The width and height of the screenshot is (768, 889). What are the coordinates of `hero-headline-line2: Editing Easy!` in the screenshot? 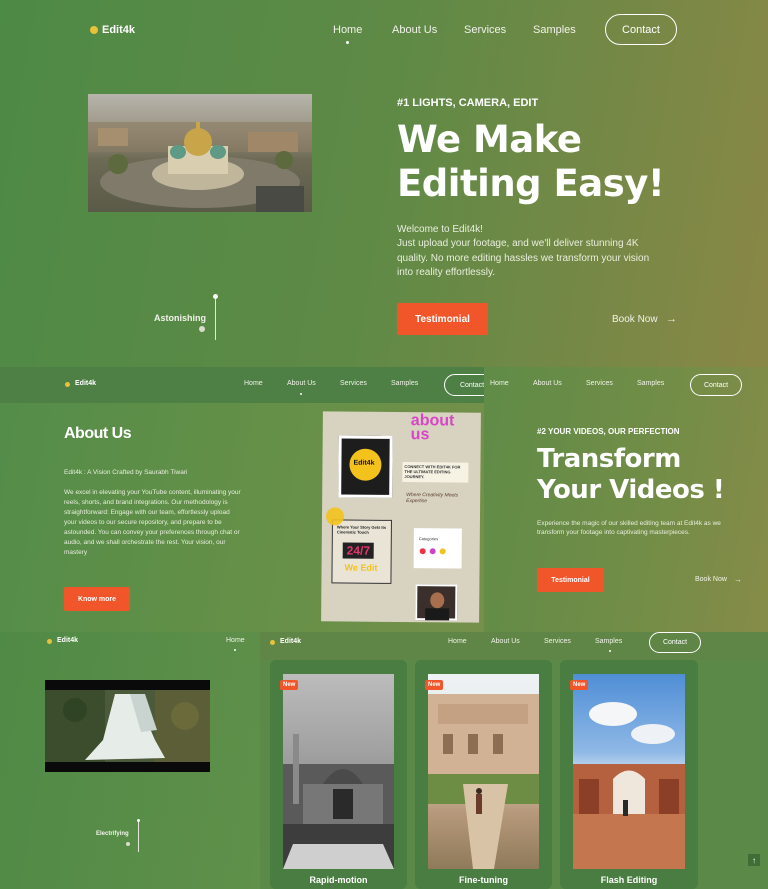 It's located at (531, 183).